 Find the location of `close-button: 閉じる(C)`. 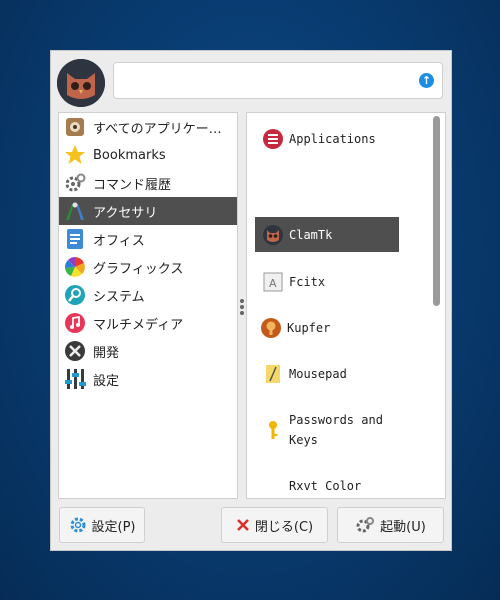

close-button: 閉じる(C) is located at coordinates (274, 525).